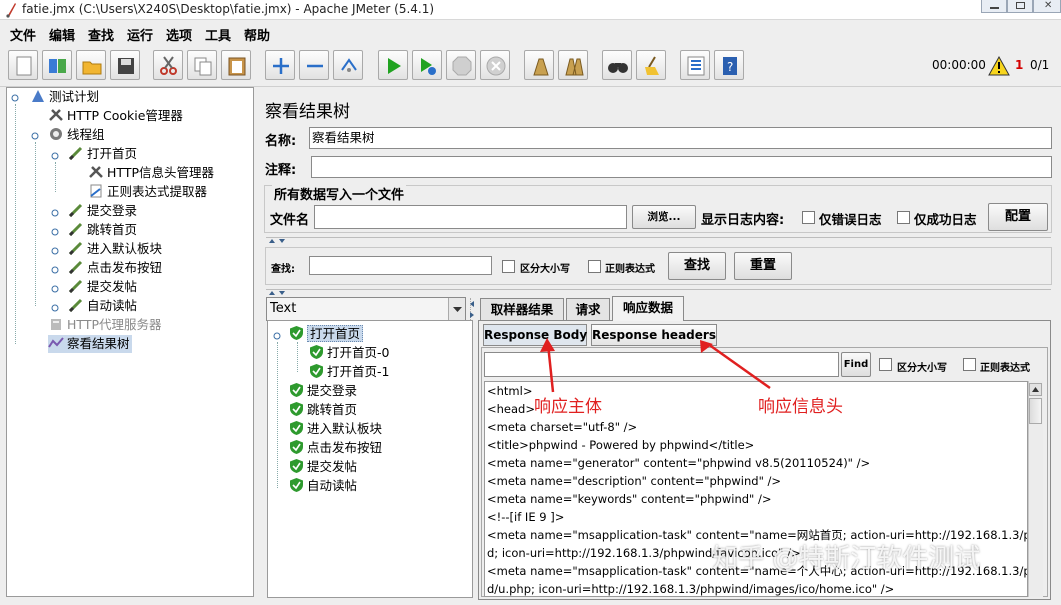  What do you see at coordinates (969, 364) in the screenshot?
I see `response-regex-checkbox` at bounding box center [969, 364].